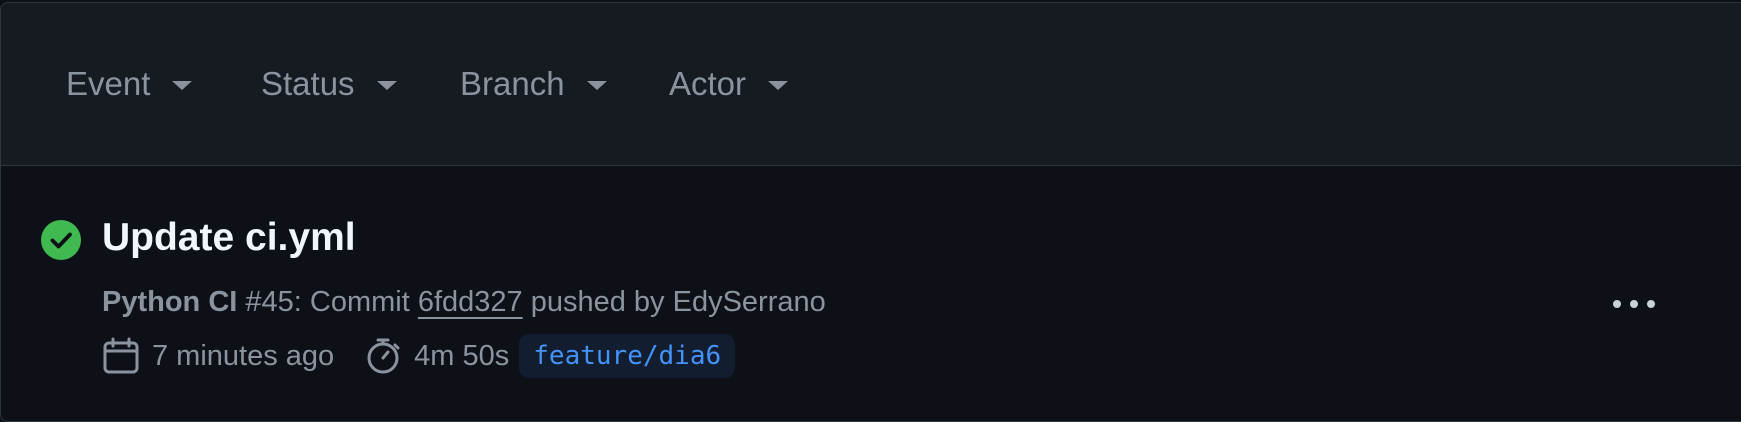 The width and height of the screenshot is (1741, 422). What do you see at coordinates (462, 355) in the screenshot?
I see `run-duration: 4m 50s` at bounding box center [462, 355].